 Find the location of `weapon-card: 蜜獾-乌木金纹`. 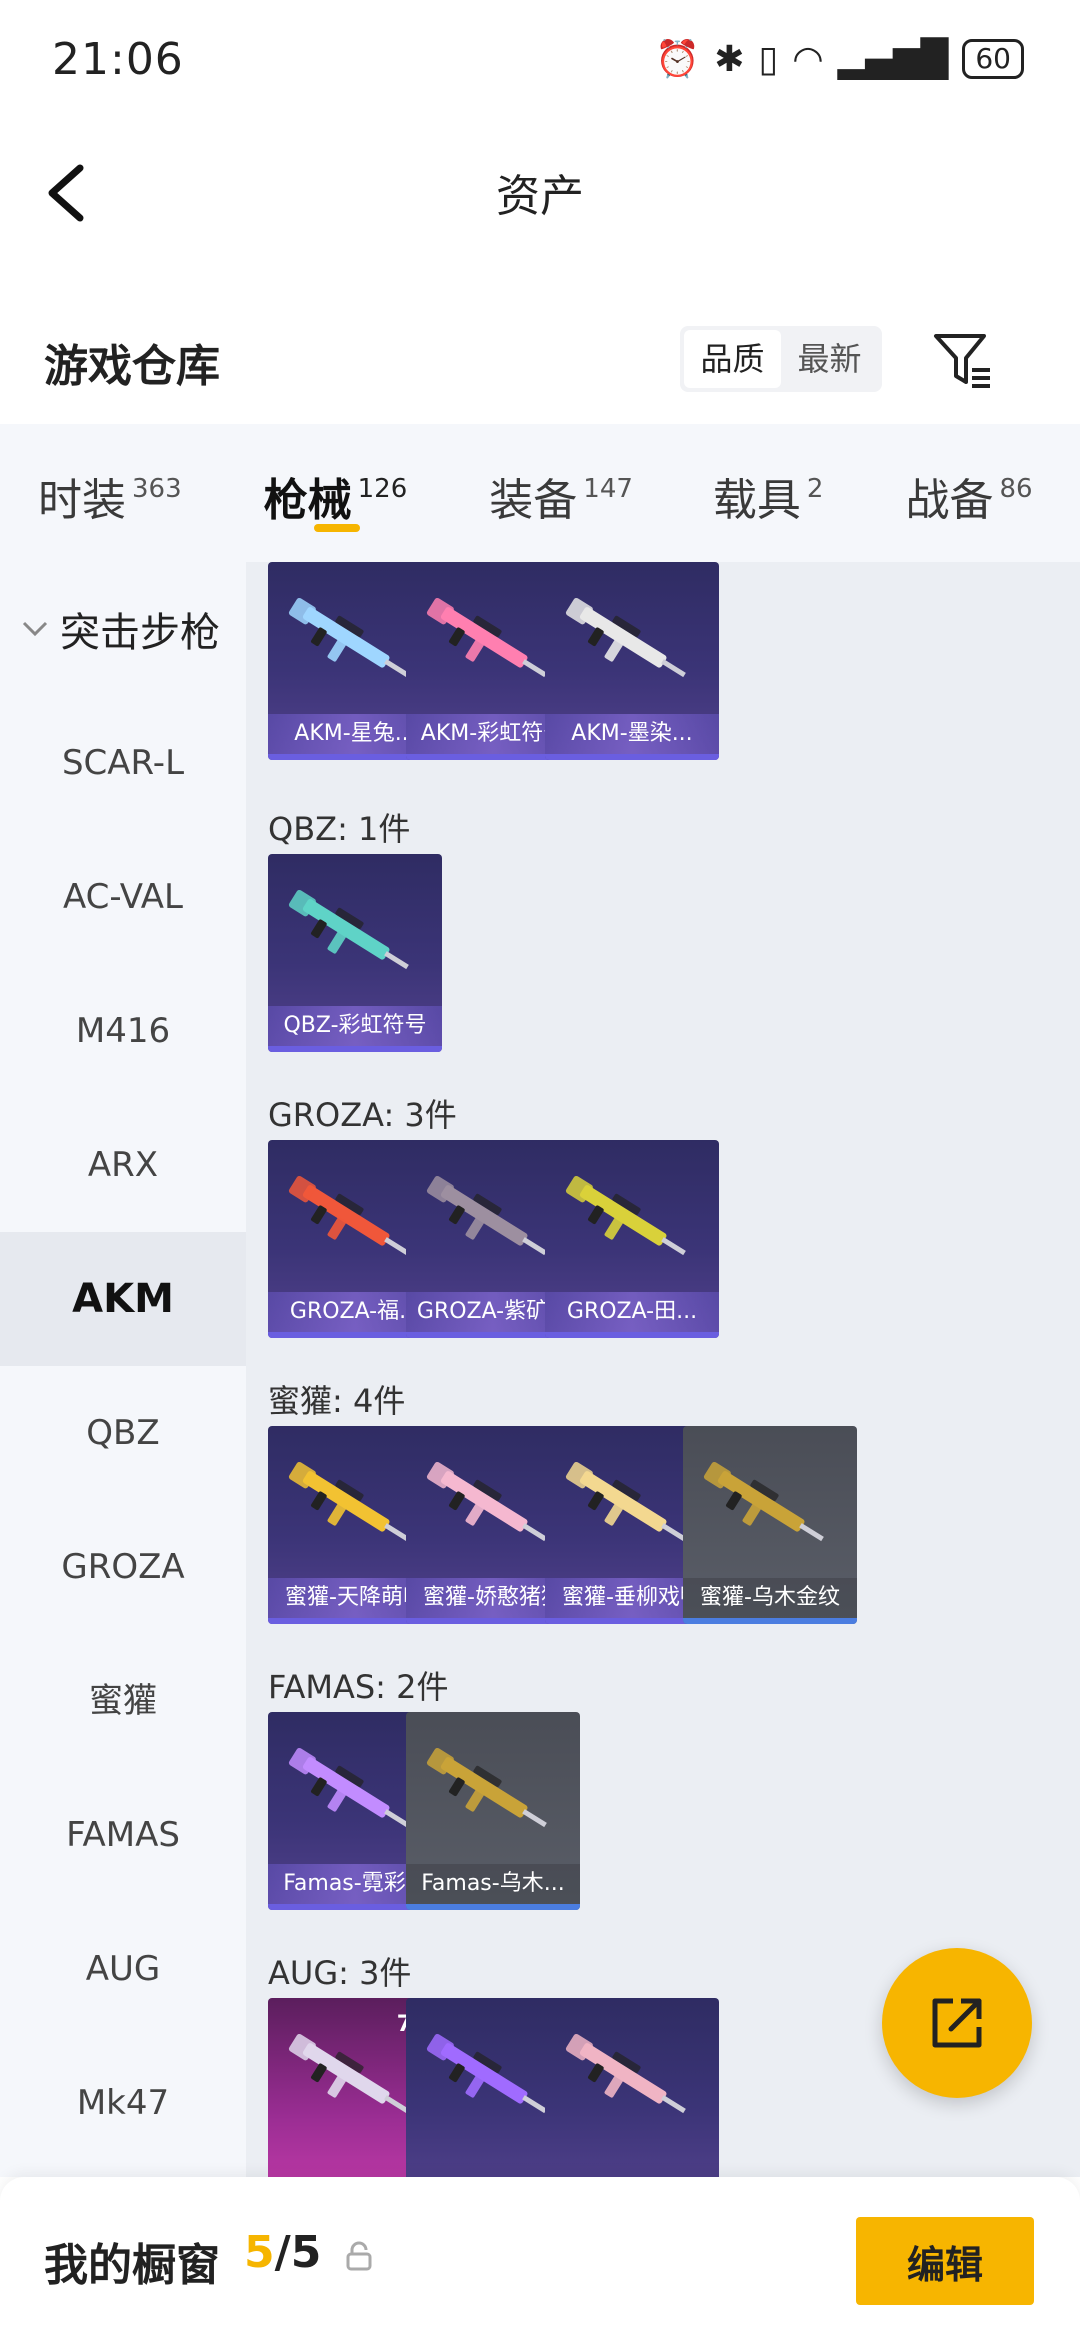

weapon-card: 蜜獾-乌木金纹 is located at coordinates (770, 1525).